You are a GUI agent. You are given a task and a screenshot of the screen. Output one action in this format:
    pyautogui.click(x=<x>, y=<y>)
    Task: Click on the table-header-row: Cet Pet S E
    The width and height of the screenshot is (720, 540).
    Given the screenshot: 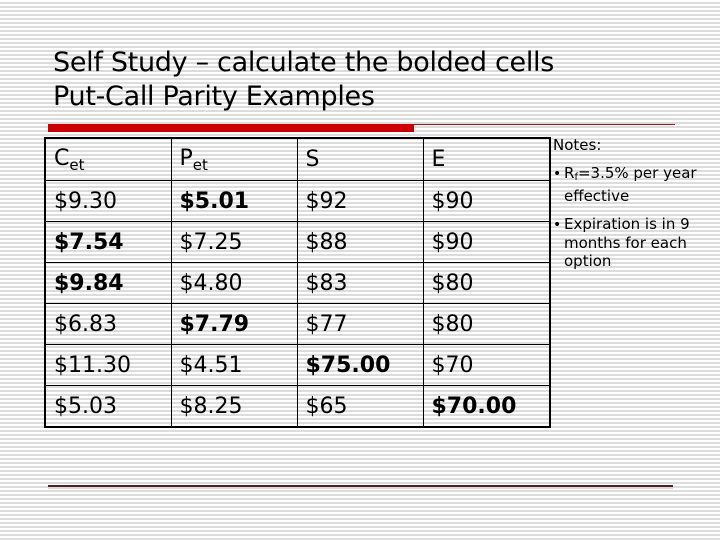 What is the action you would take?
    pyautogui.click(x=297, y=159)
    